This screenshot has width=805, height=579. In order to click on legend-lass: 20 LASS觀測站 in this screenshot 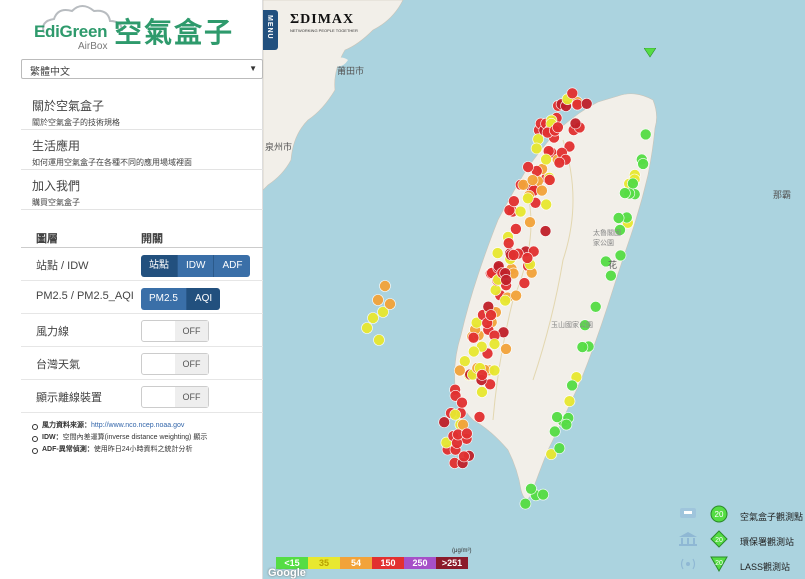, I will do `click(740, 565)`.